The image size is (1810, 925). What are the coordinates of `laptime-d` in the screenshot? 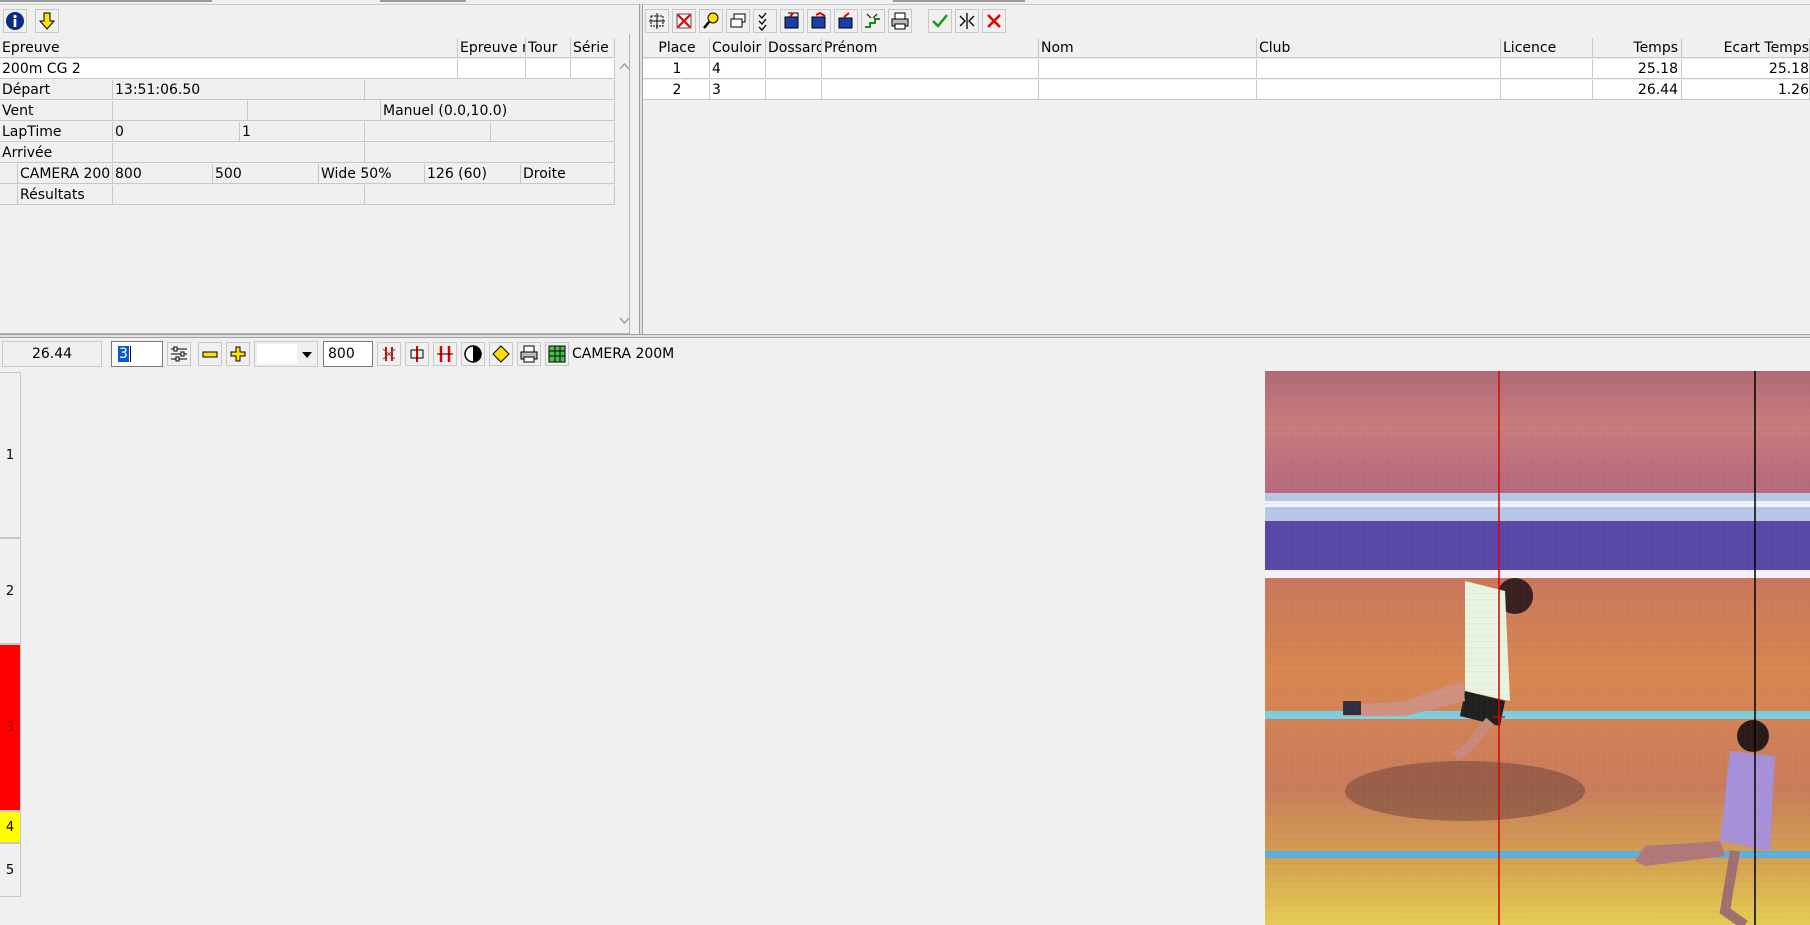 It's located at (553, 132).